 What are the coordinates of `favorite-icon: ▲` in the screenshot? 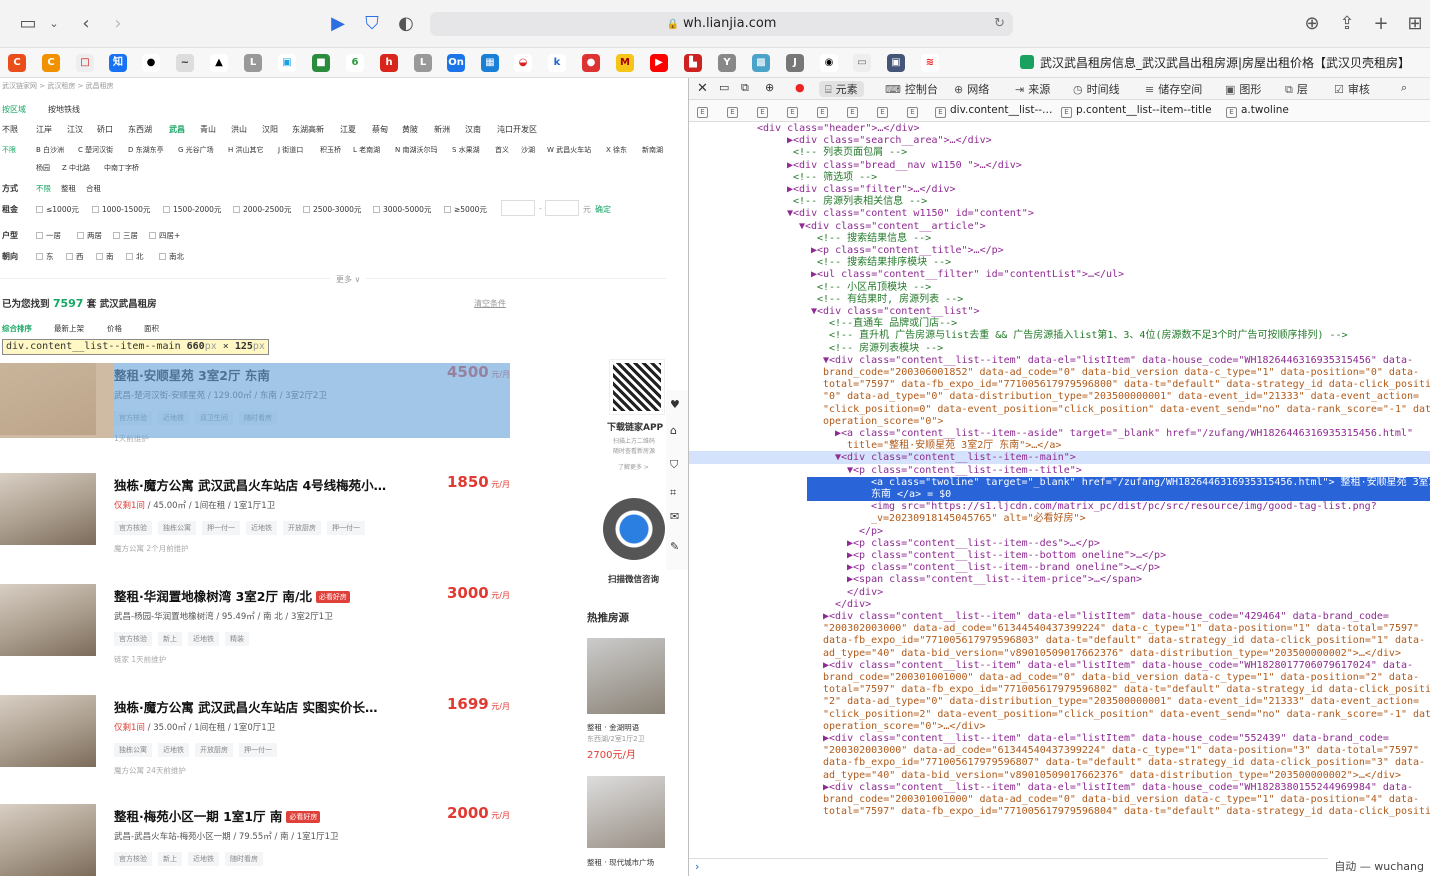 It's located at (219, 63).